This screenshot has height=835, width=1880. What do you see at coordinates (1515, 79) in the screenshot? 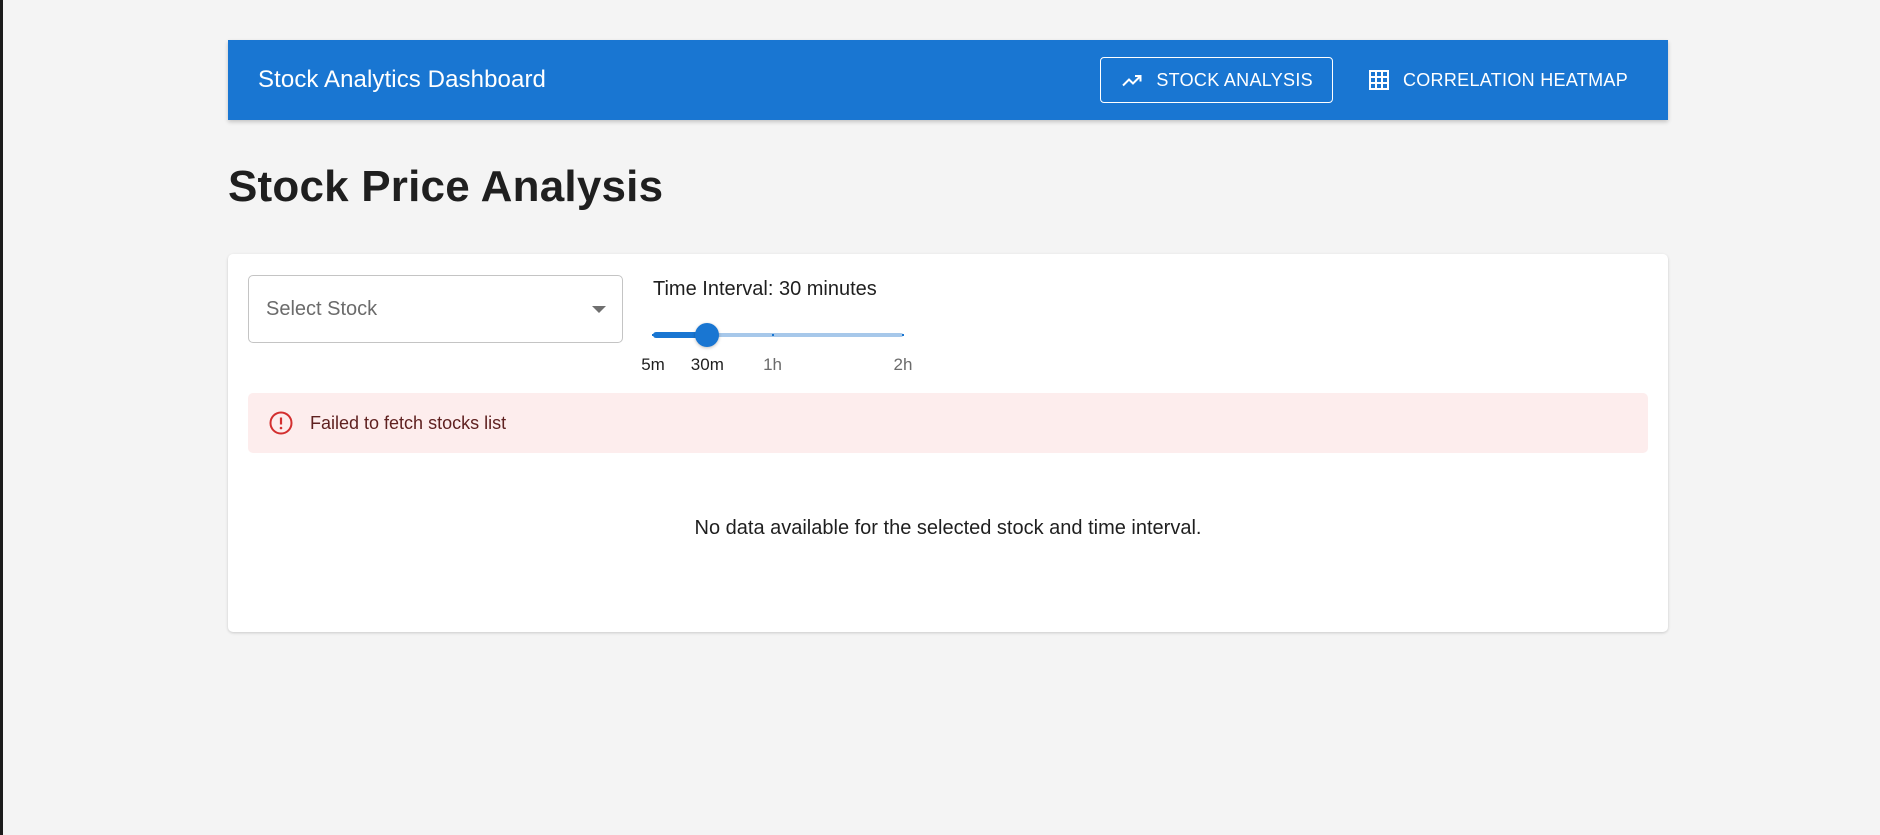
I see `nav-correlation-heatmap-label: CORRELATION HEATMAP` at bounding box center [1515, 79].